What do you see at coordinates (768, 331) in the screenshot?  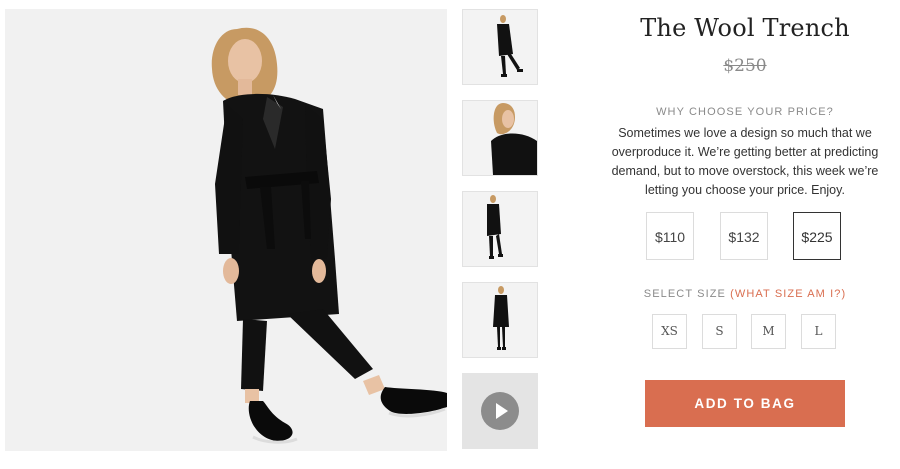 I see `size-option-m: M` at bounding box center [768, 331].